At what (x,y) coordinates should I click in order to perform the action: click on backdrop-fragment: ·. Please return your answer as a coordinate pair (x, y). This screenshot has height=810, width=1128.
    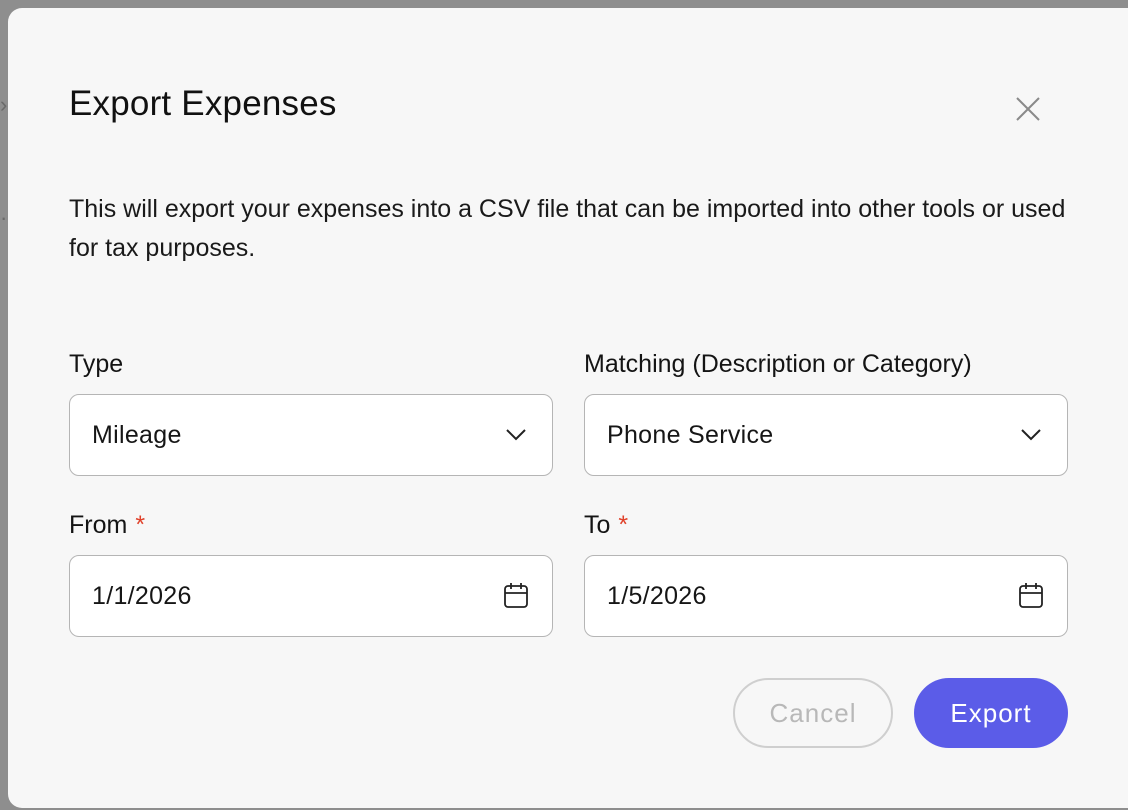
    Looking at the image, I should click on (4, 217).